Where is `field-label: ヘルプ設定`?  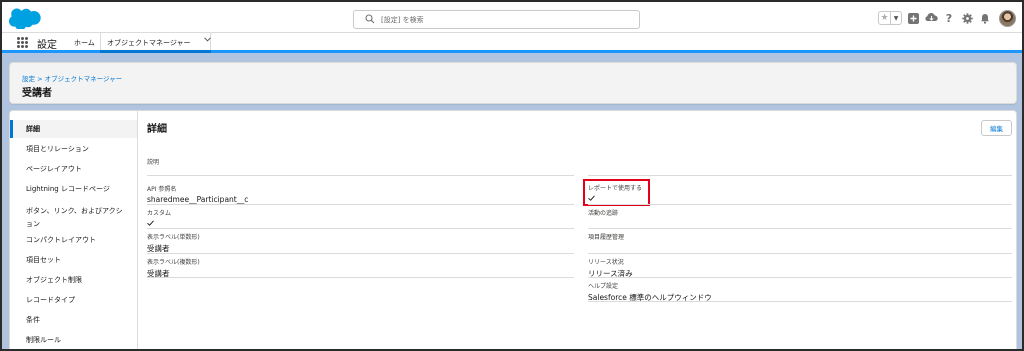
field-label: ヘルプ設定 is located at coordinates (603, 286).